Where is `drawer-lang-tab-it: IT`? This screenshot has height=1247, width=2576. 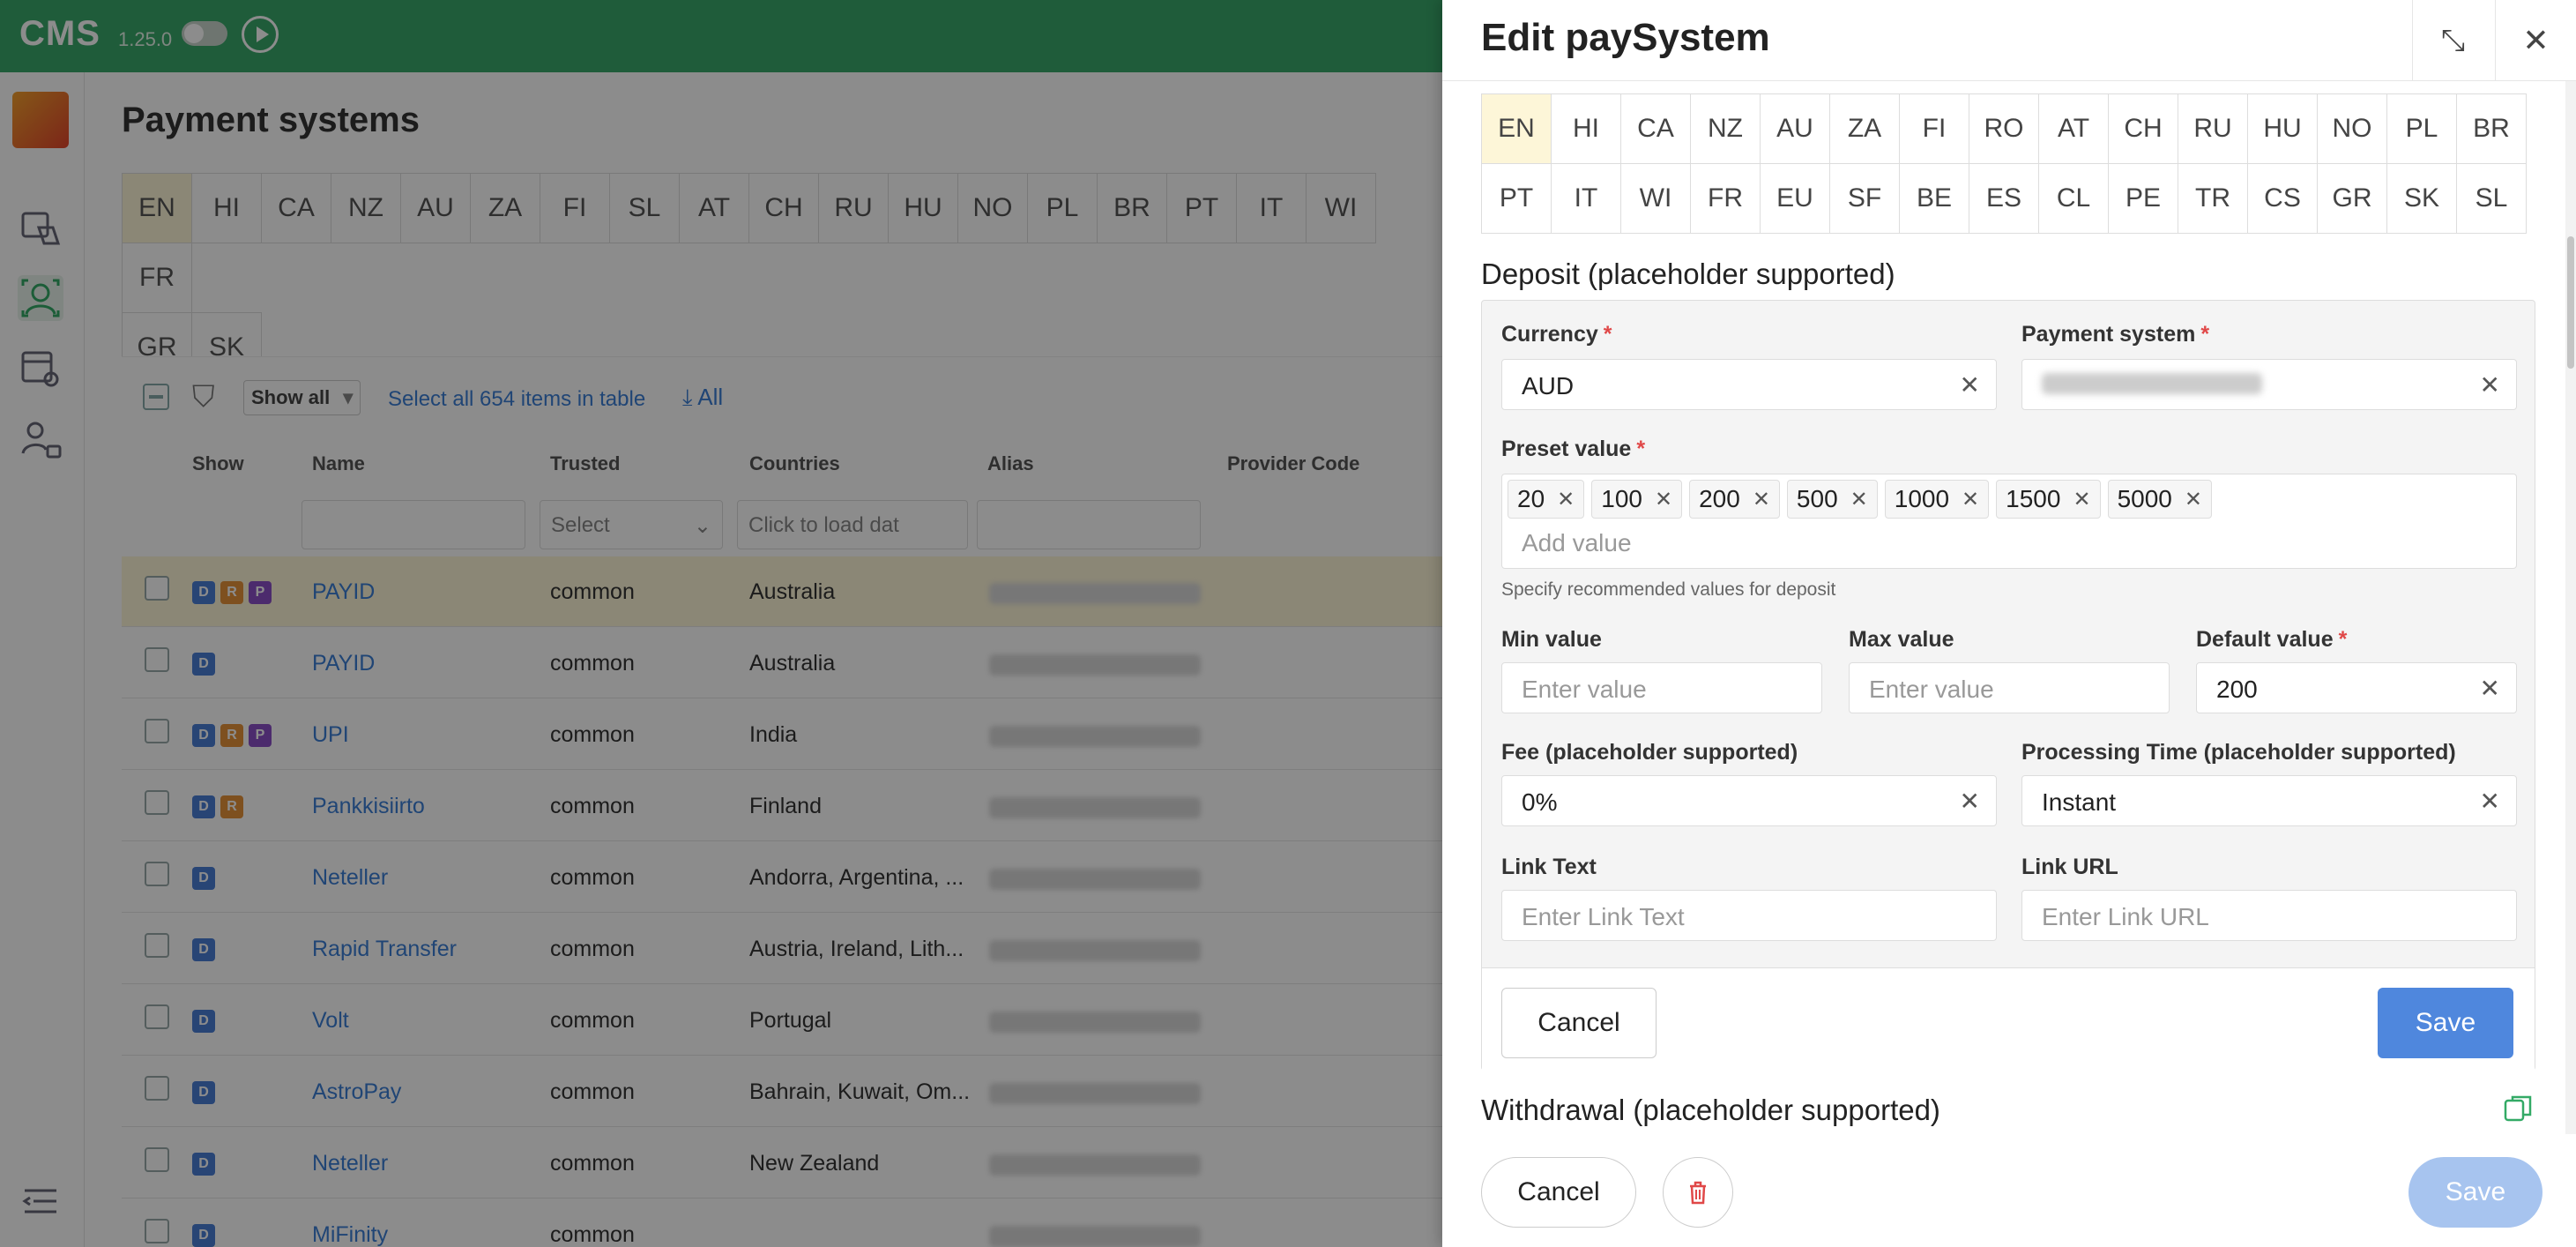
drawer-lang-tab-it: IT is located at coordinates (1586, 198).